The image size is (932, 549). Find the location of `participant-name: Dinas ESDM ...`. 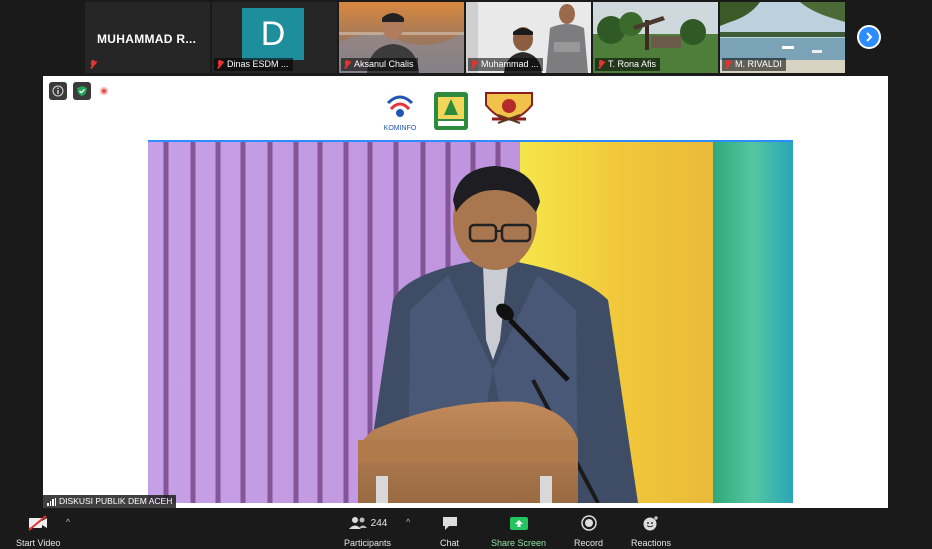

participant-name: Dinas ESDM ... is located at coordinates (258, 64).